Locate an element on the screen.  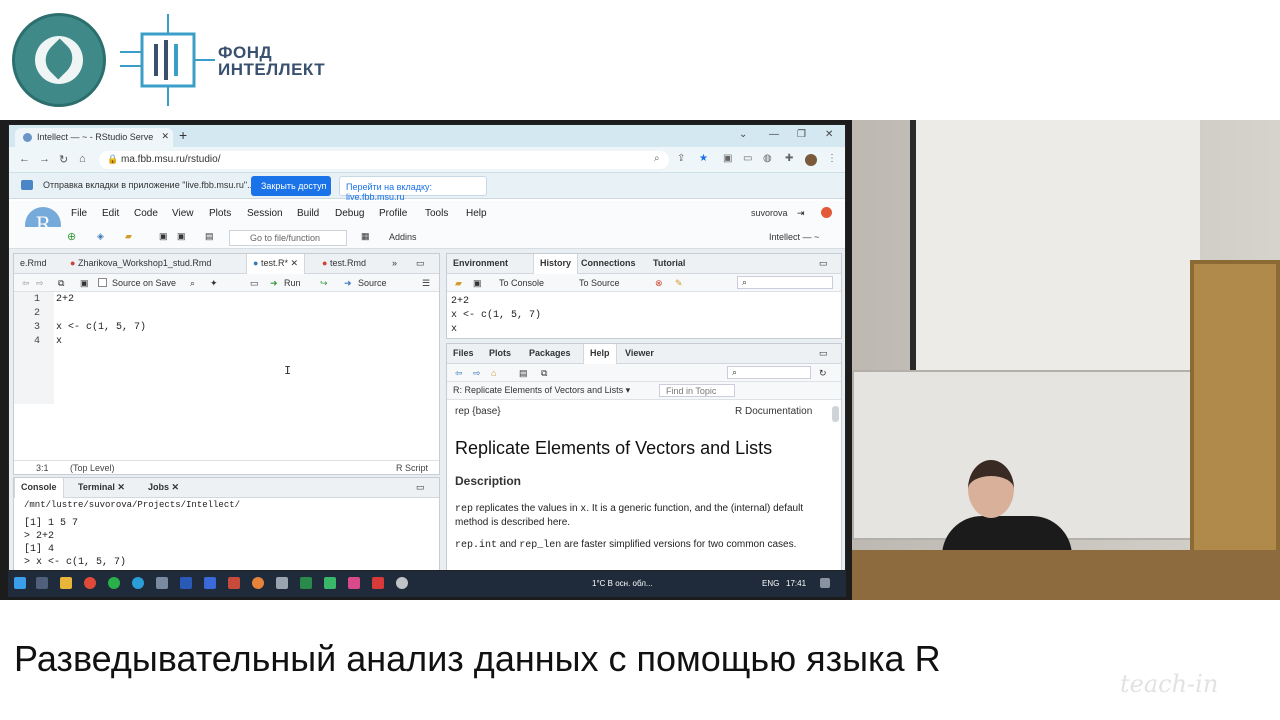
to-console-button: To Console is located at coordinates (521, 283).